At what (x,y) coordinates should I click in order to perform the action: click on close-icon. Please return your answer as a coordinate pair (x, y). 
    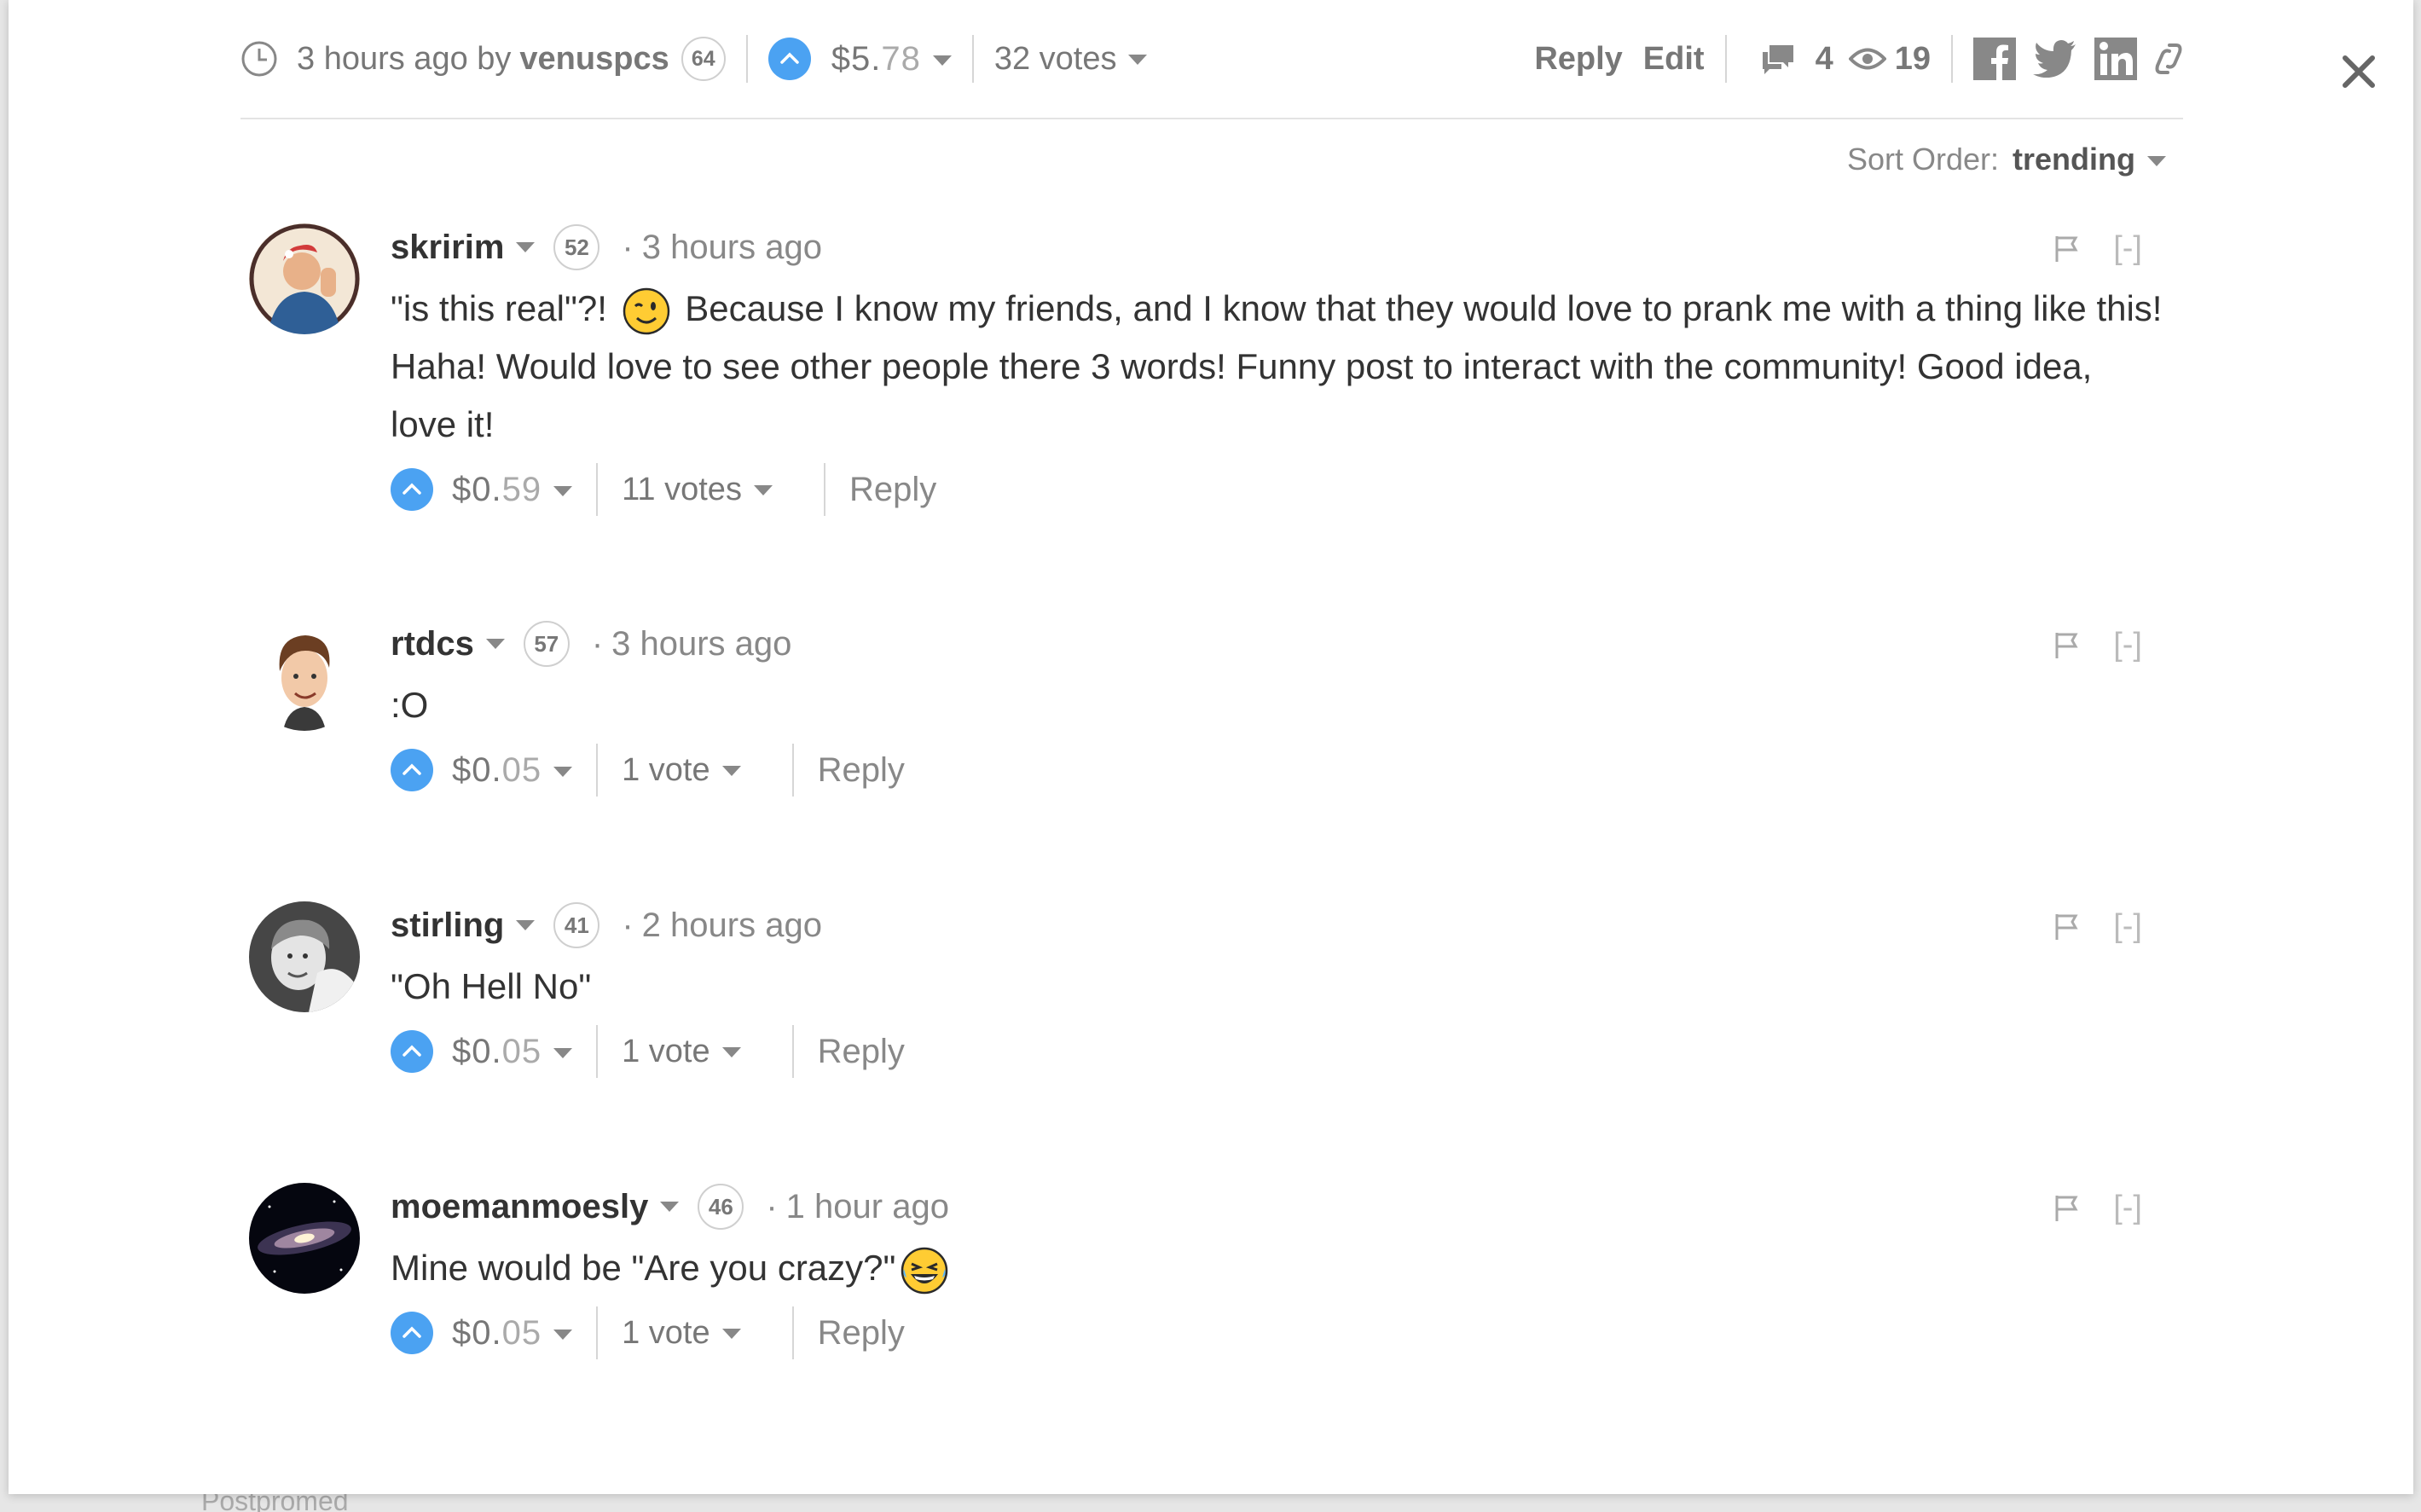
    Looking at the image, I should click on (2359, 71).